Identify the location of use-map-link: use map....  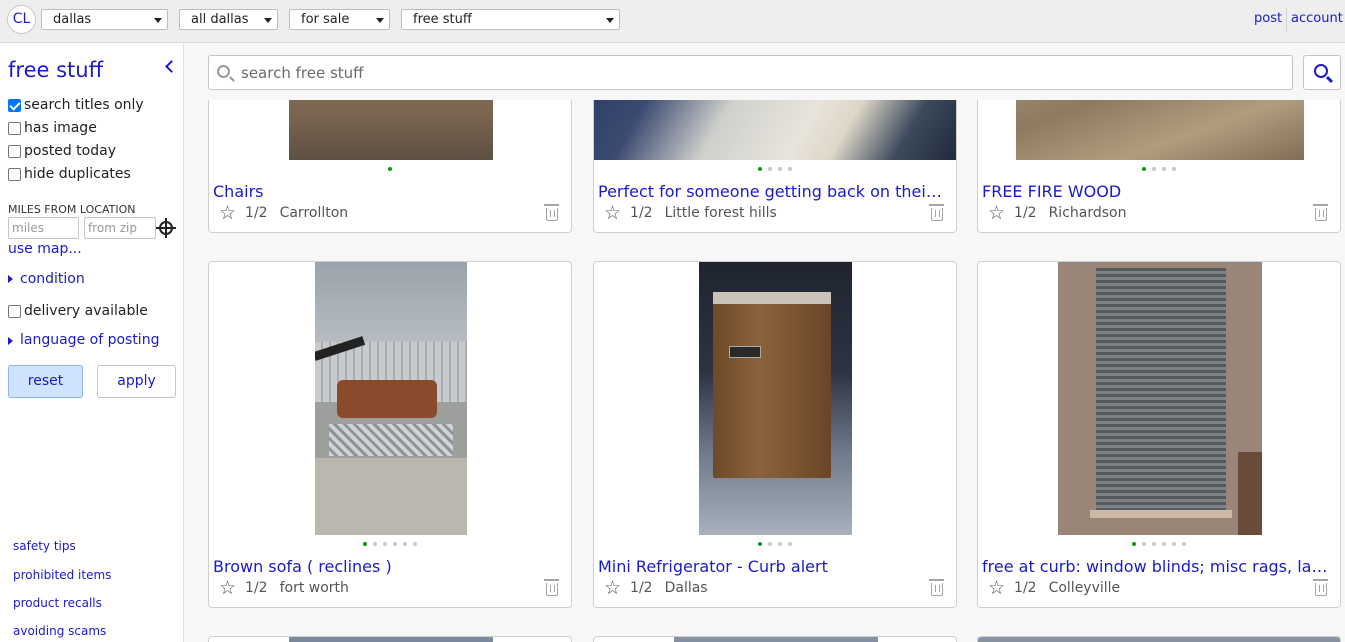
(45, 249).